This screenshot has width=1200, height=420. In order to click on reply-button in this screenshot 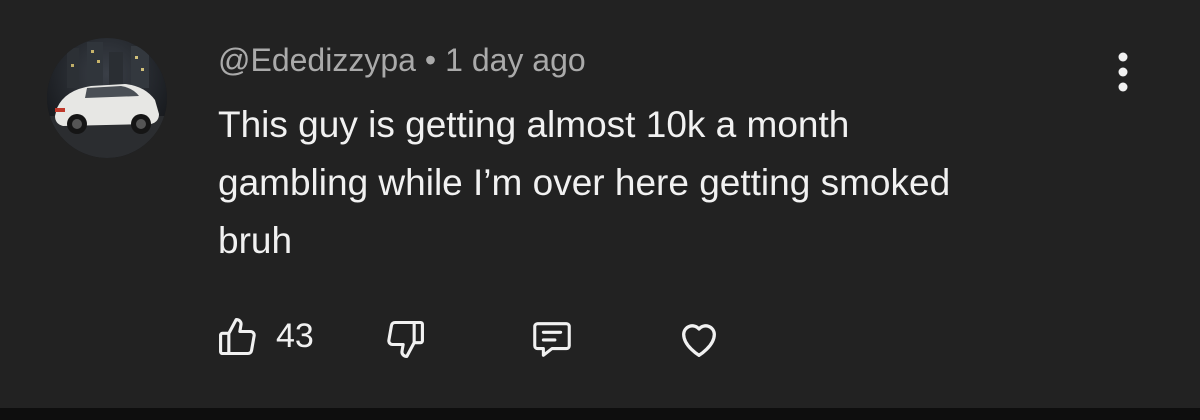, I will do `click(552, 339)`.